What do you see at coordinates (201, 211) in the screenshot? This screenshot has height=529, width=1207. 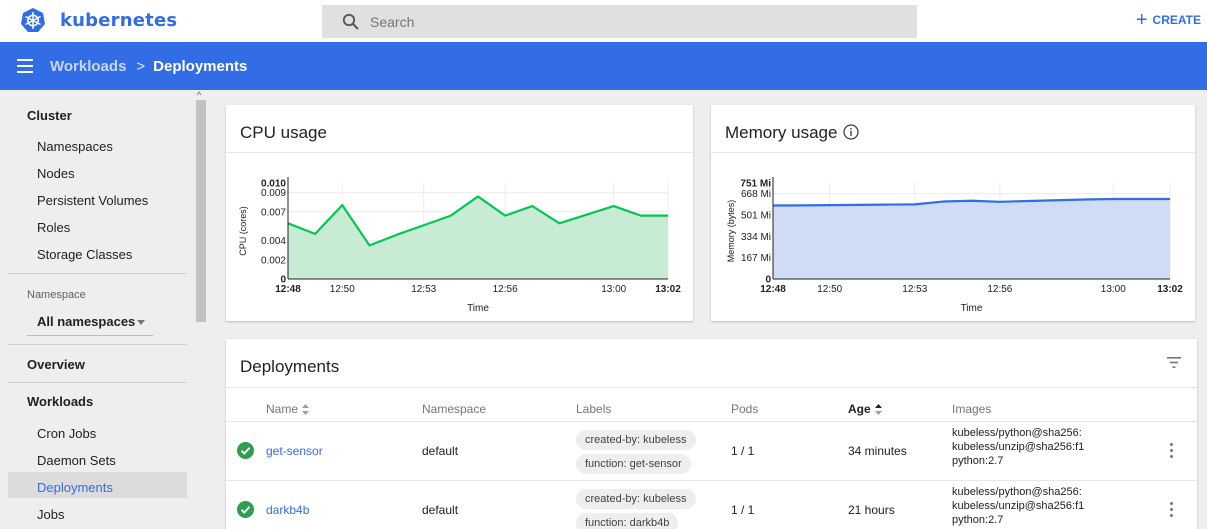 I see `sidebar-scrollbar` at bounding box center [201, 211].